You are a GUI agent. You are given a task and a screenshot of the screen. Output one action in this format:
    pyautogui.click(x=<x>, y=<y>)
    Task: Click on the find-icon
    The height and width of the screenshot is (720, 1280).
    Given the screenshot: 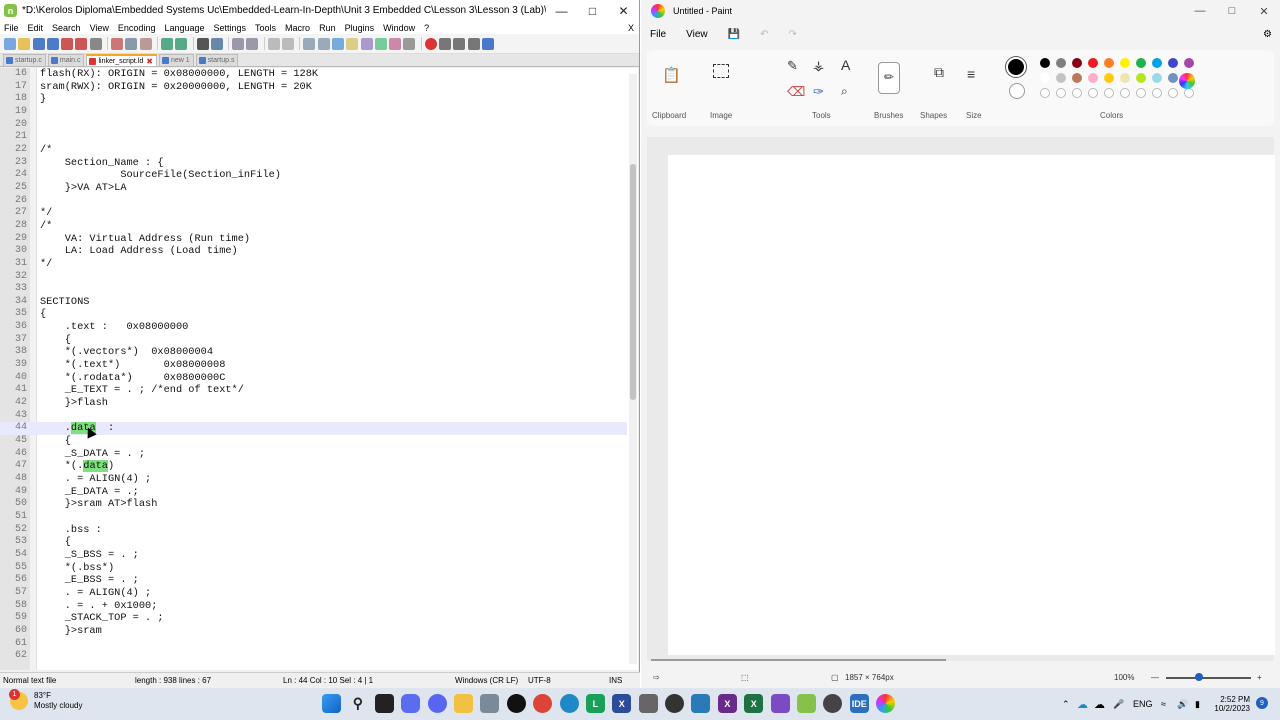 What is the action you would take?
    pyautogui.click(x=202, y=43)
    